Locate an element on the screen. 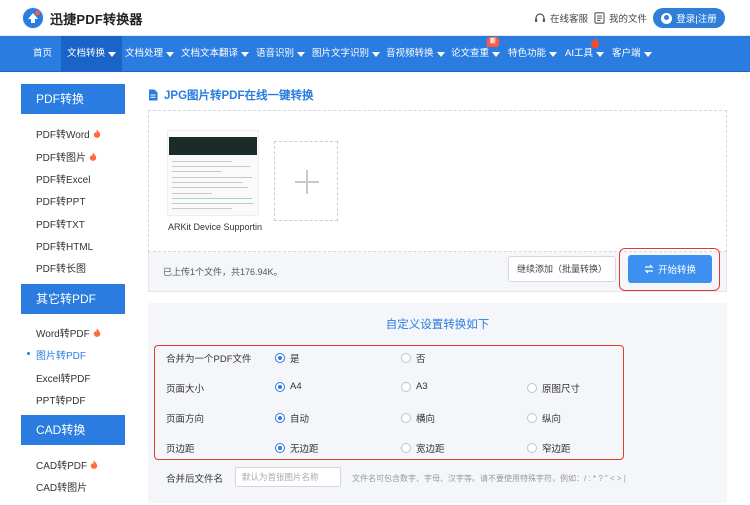  merged-filename-label: 合并后文件名 is located at coordinates (195, 479).